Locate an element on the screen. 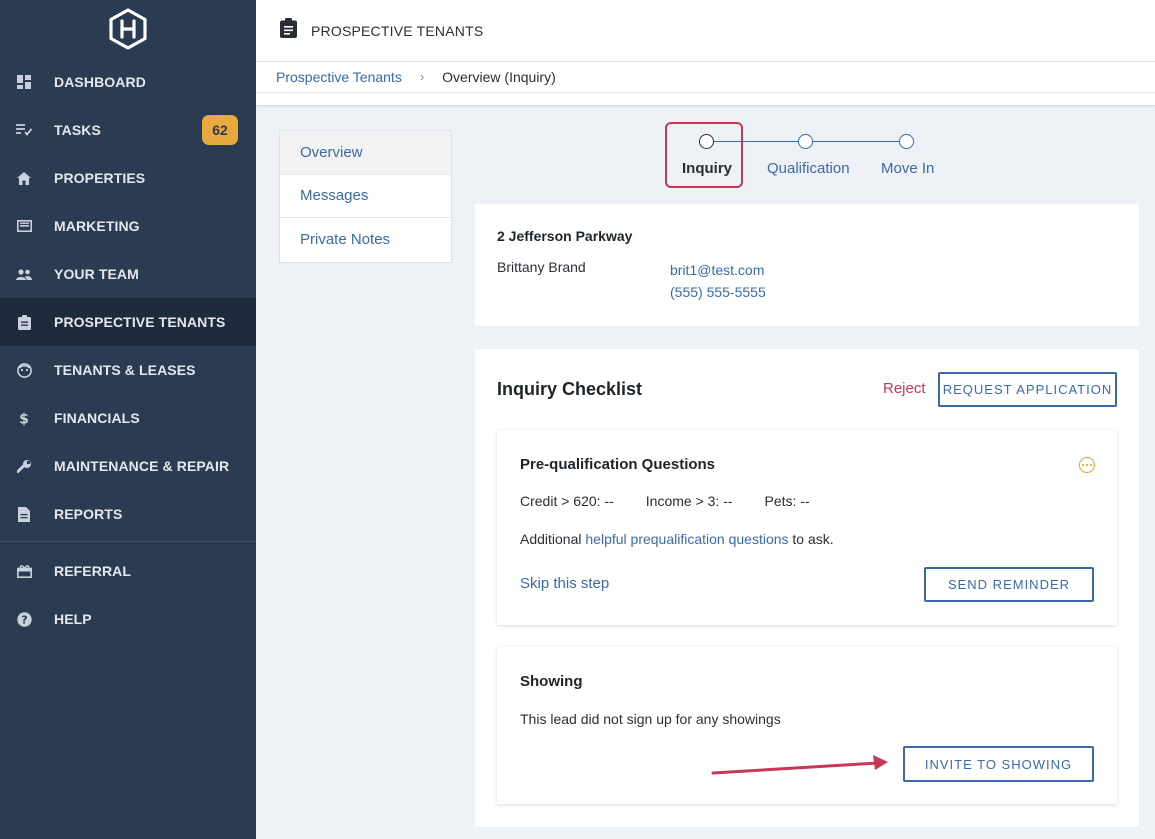 This screenshot has height=839, width=1155. lead-contact: brit1@test.com (555) 555-5555 is located at coordinates (718, 281).